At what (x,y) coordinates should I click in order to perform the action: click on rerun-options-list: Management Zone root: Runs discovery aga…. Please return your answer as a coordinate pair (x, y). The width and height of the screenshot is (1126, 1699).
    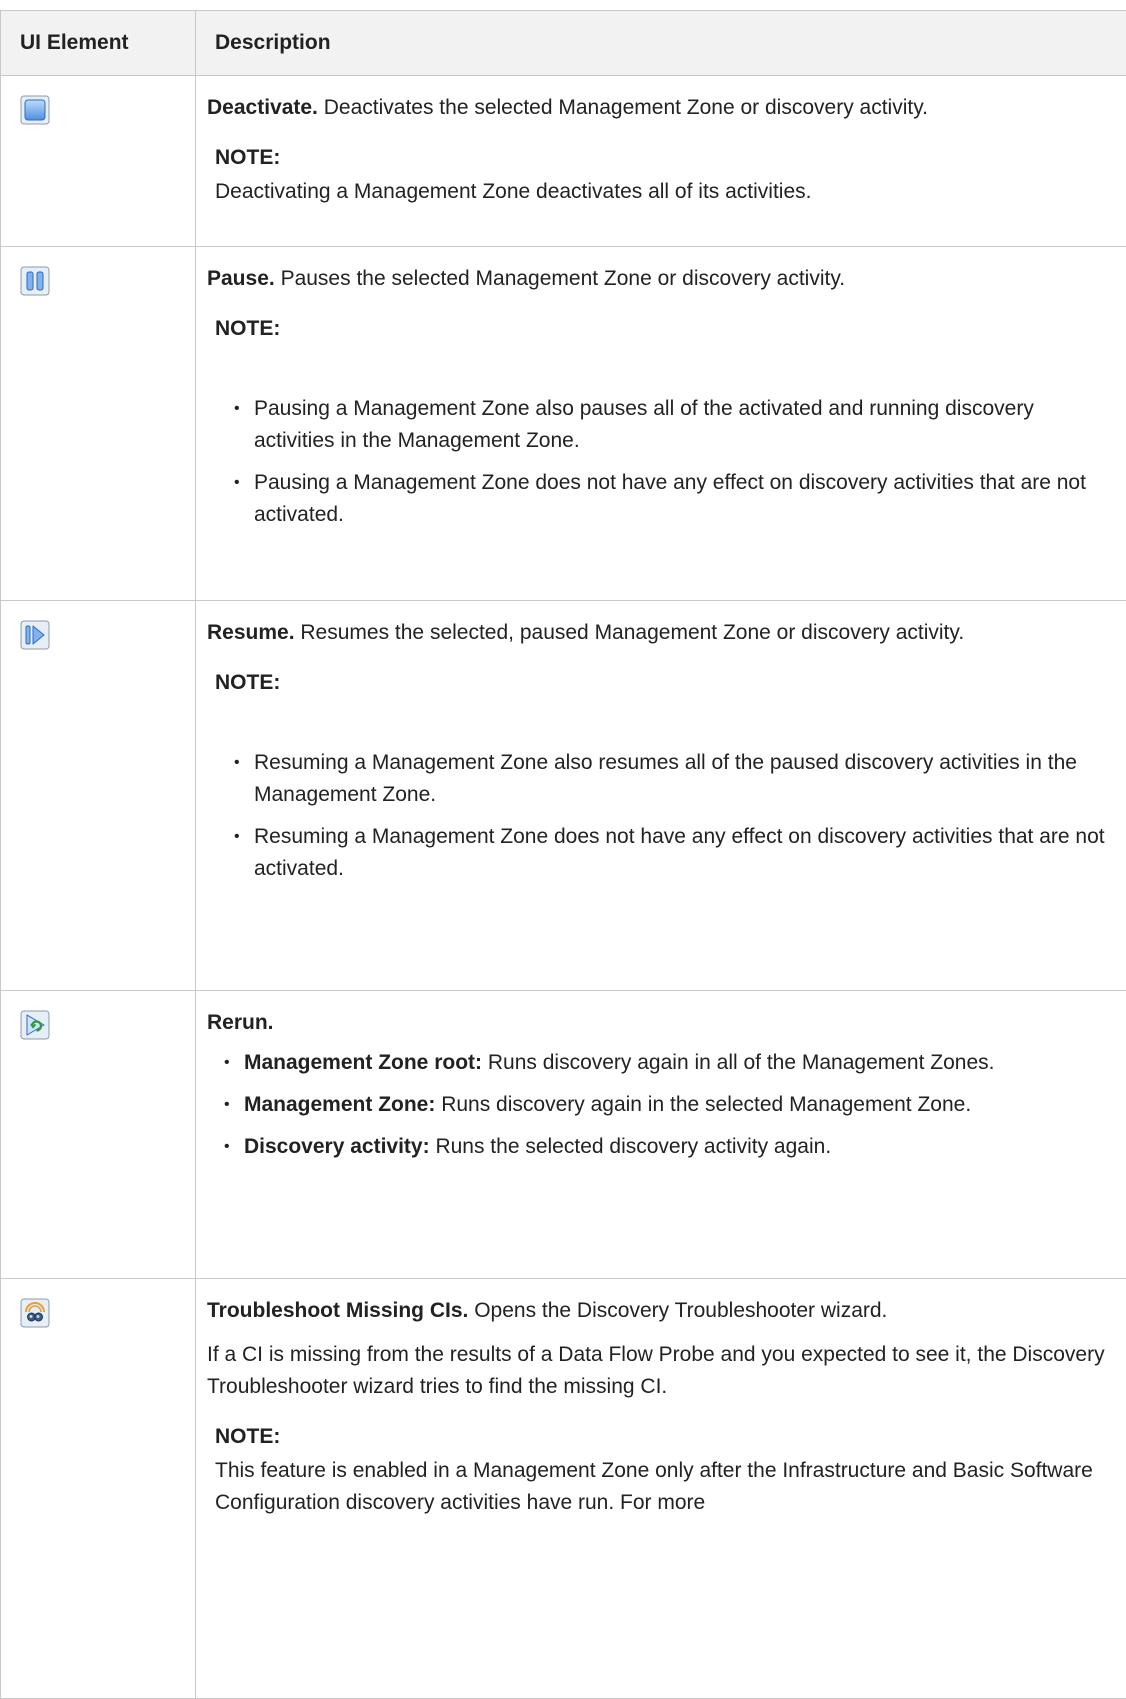
    Looking at the image, I should click on (661, 1105).